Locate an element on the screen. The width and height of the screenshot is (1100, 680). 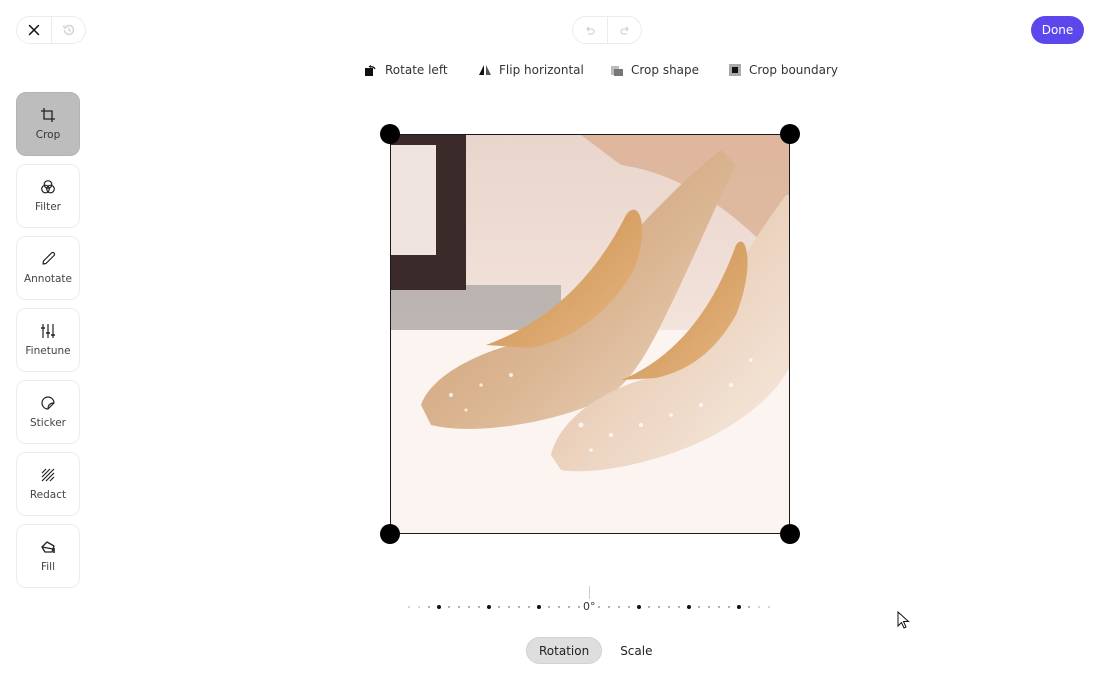
redact-icon is located at coordinates (48, 475).